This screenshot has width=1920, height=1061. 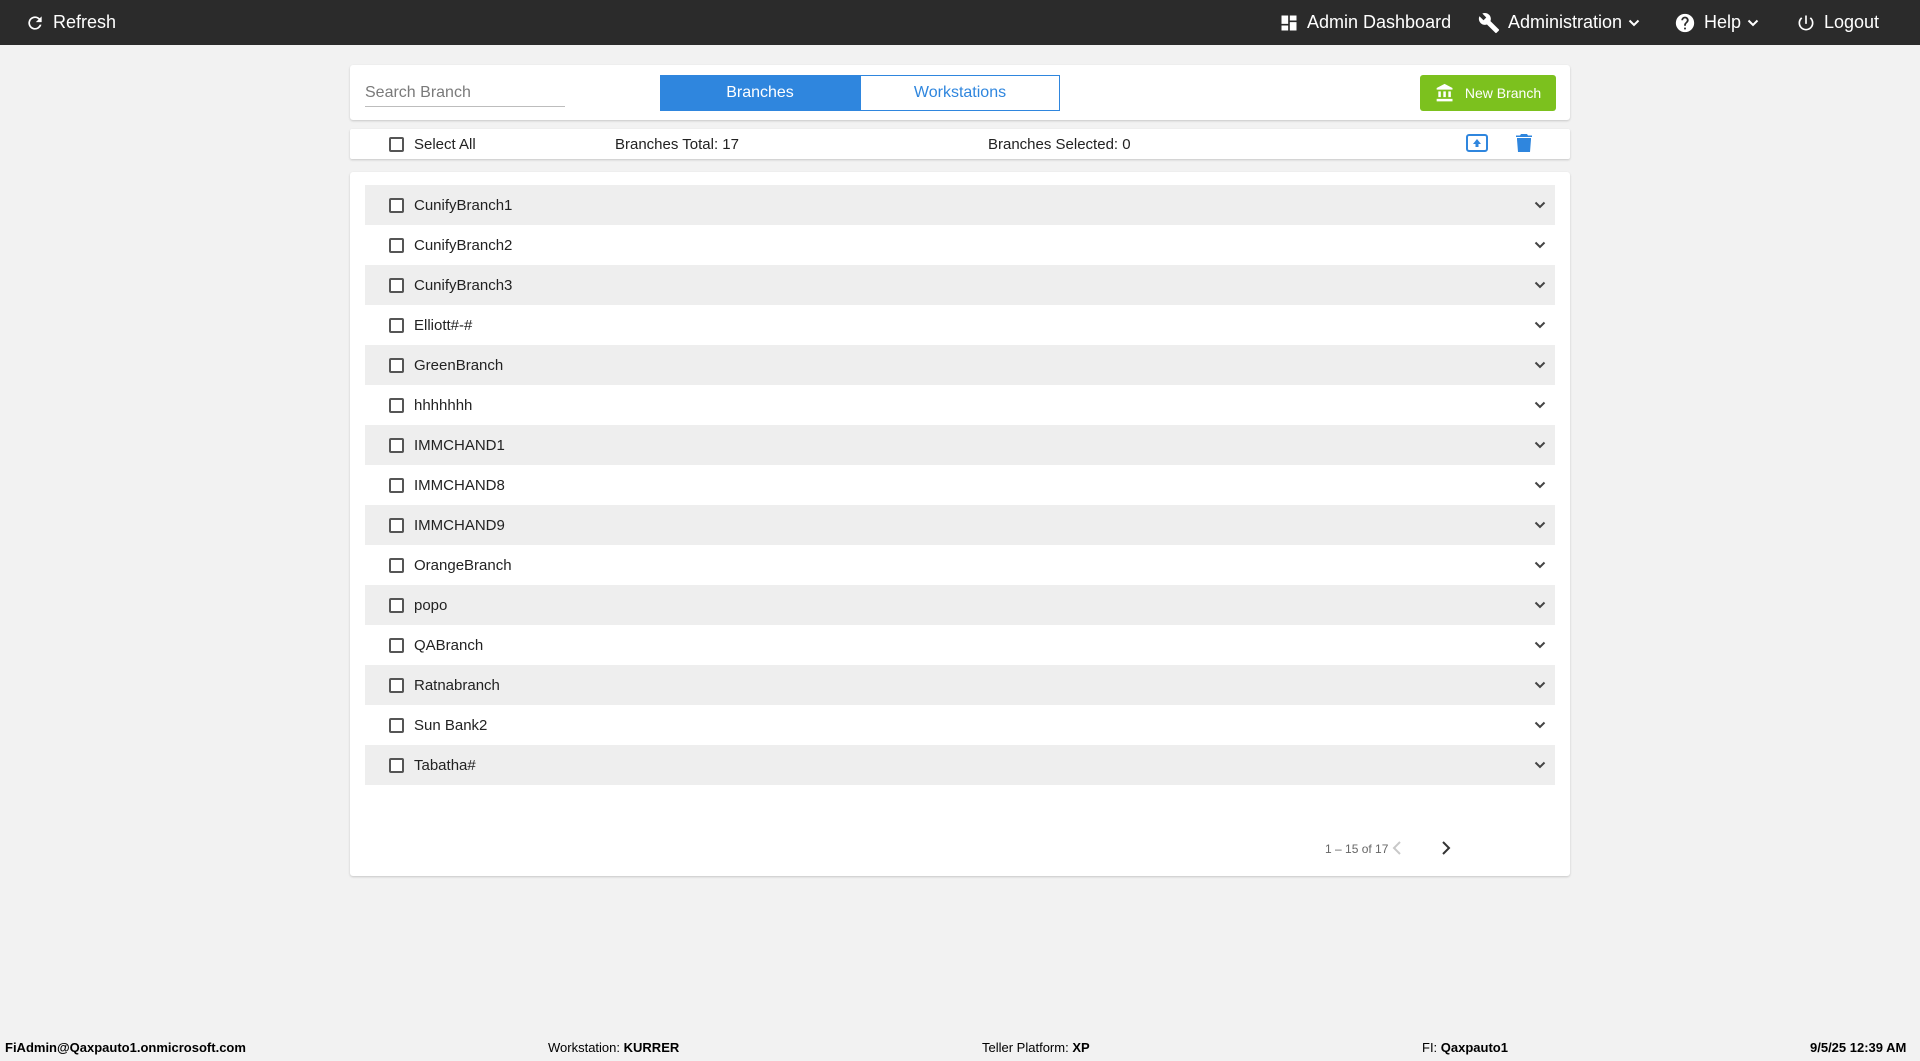 What do you see at coordinates (760, 93) in the screenshot?
I see `tab-branches: Branches` at bounding box center [760, 93].